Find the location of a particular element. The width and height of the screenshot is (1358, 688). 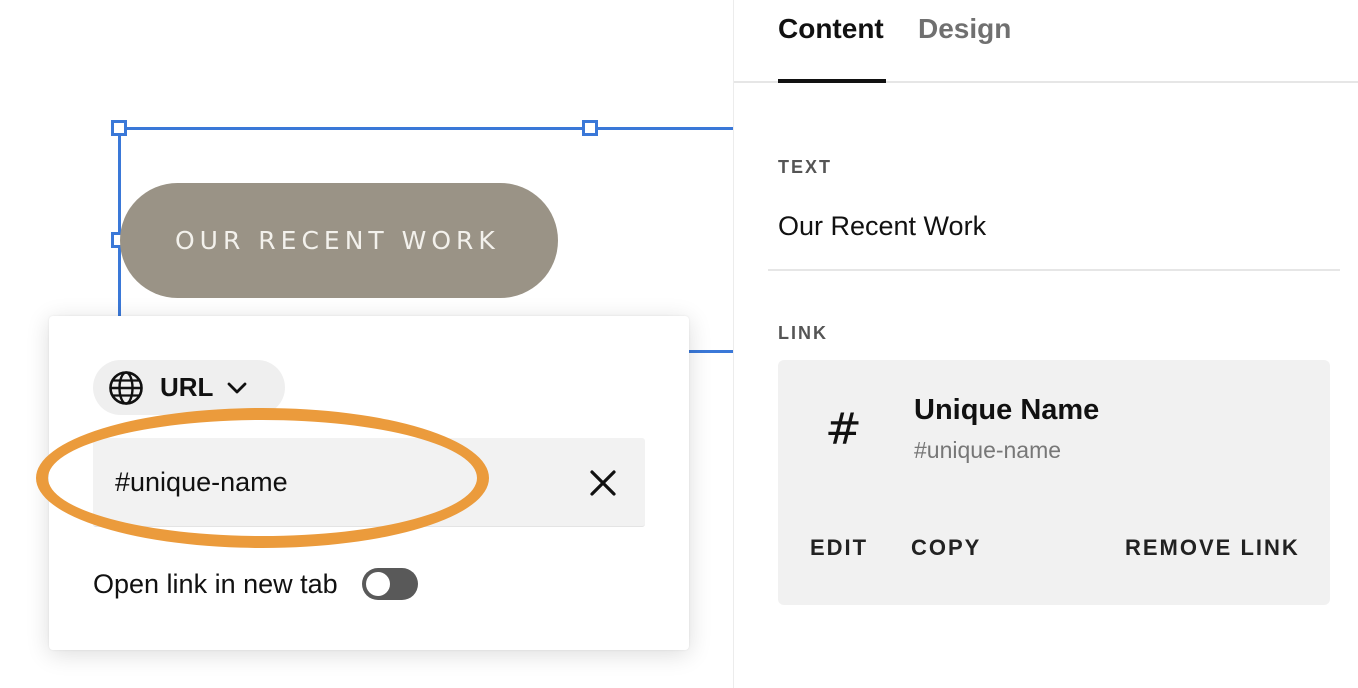

close-icon is located at coordinates (603, 483).